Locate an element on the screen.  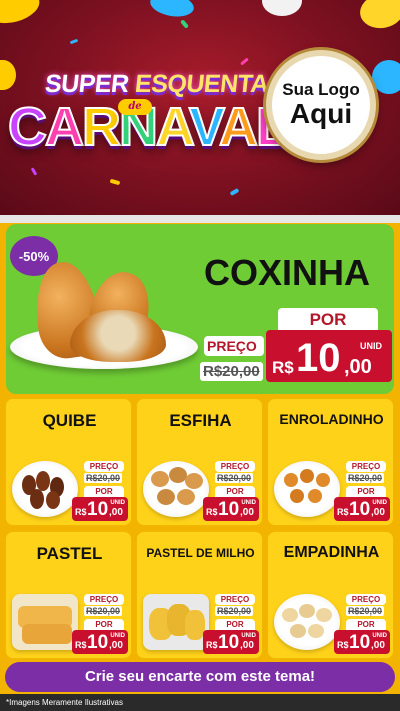
divider is located at coordinates (200, 219).